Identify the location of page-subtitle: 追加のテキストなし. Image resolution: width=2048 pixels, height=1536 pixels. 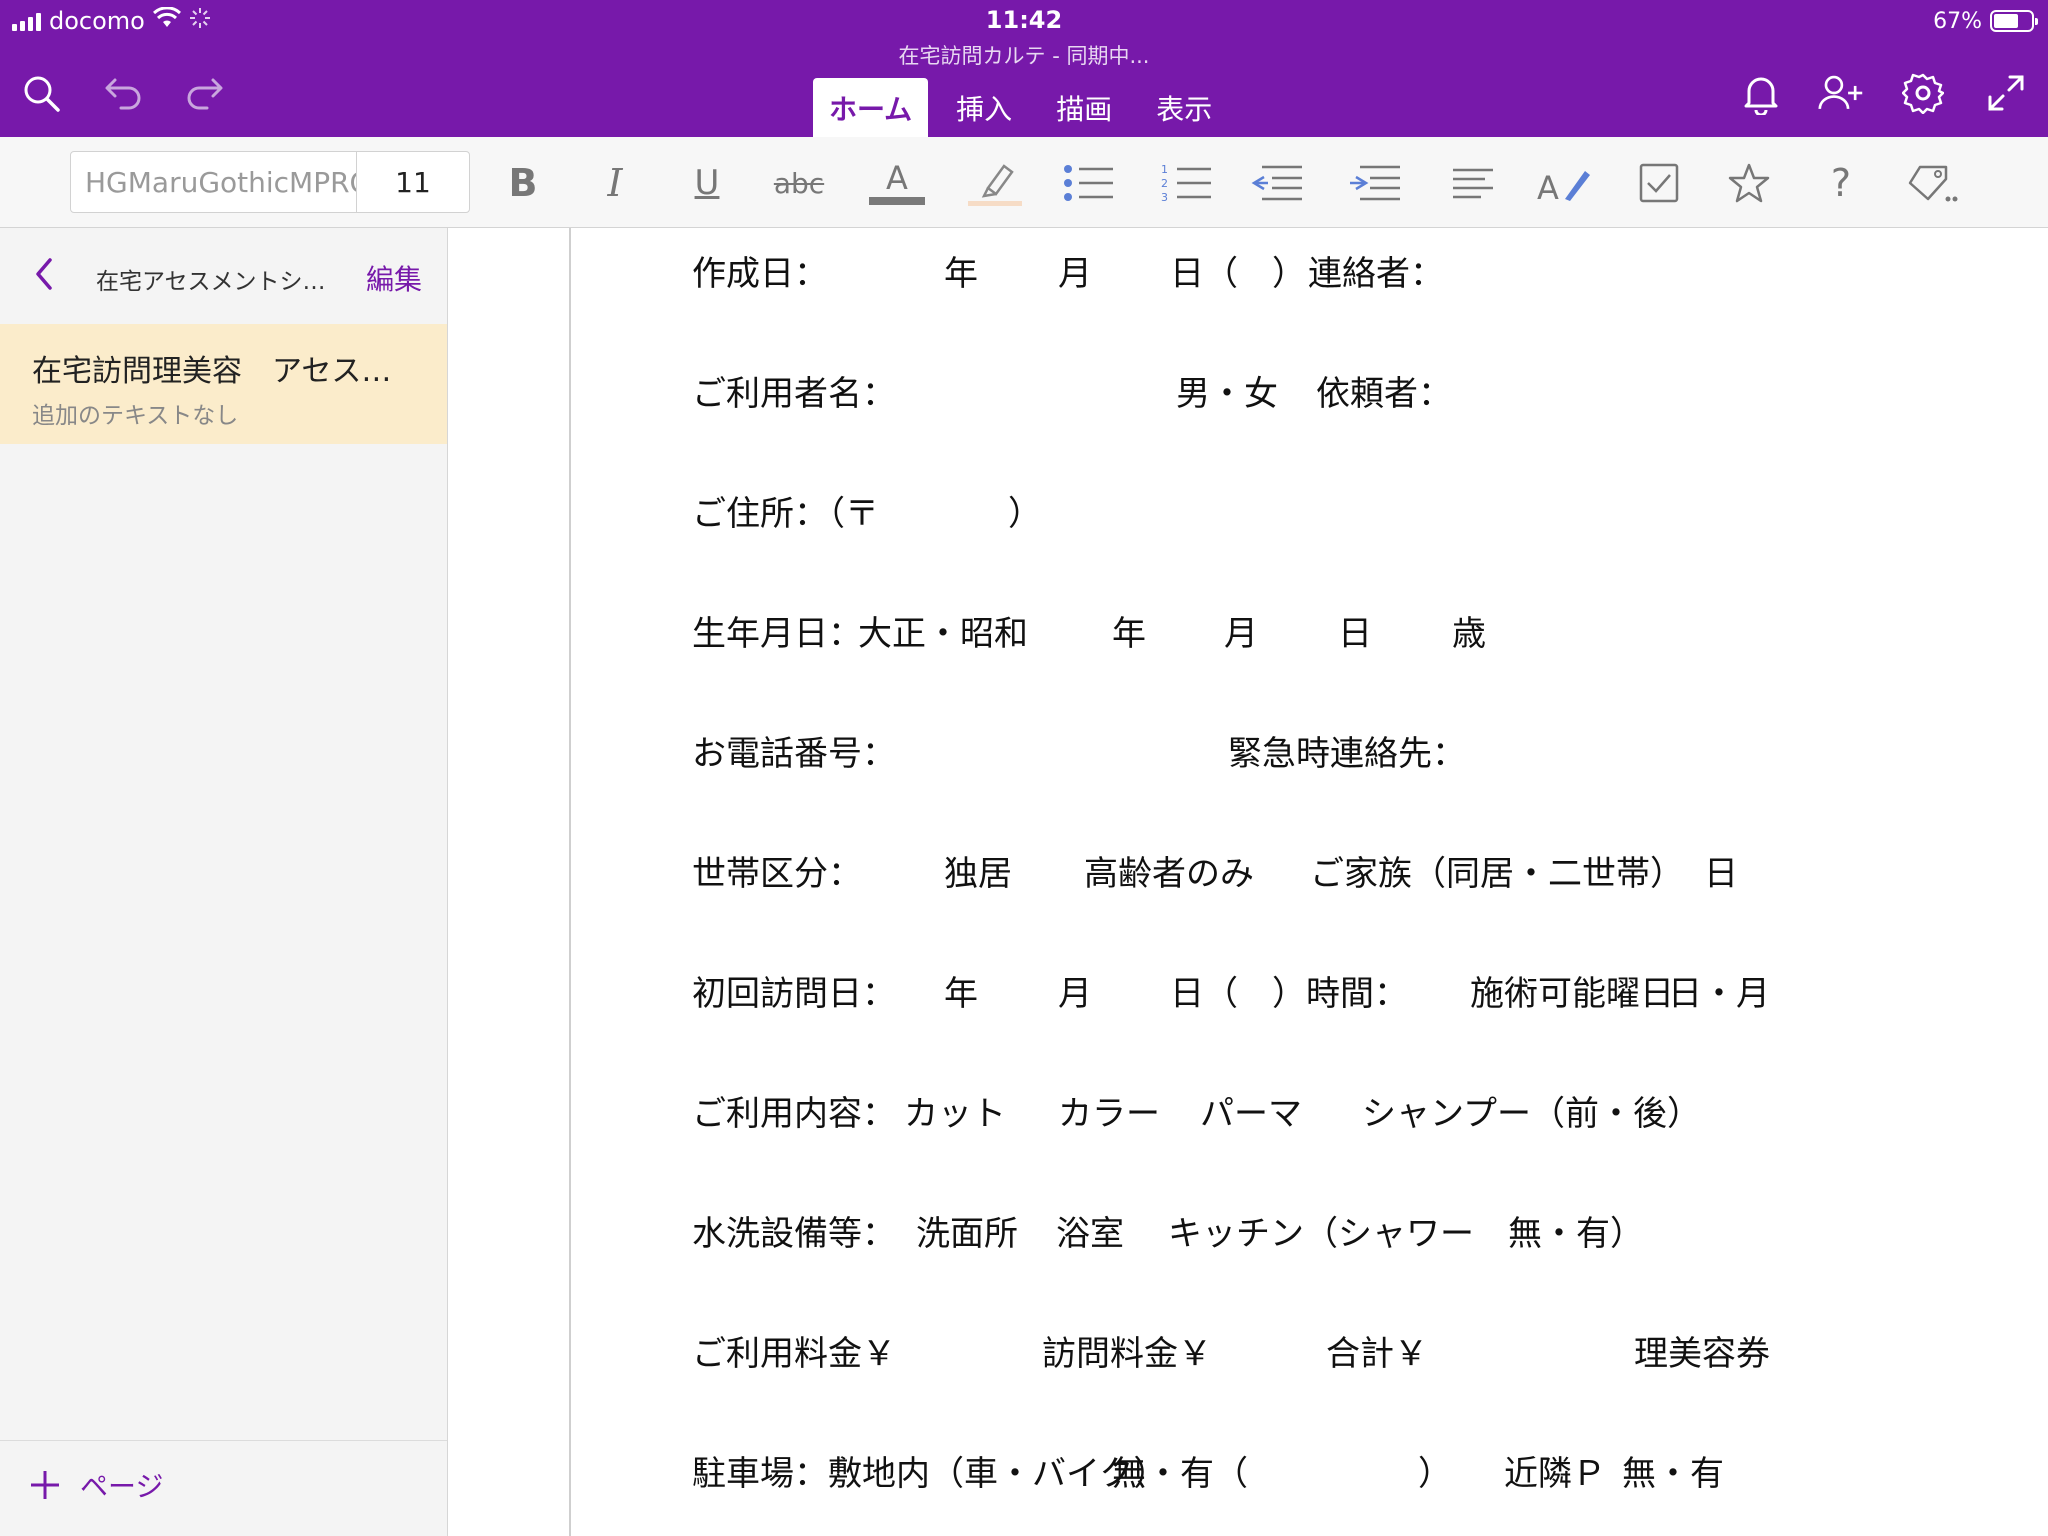
(135, 416).